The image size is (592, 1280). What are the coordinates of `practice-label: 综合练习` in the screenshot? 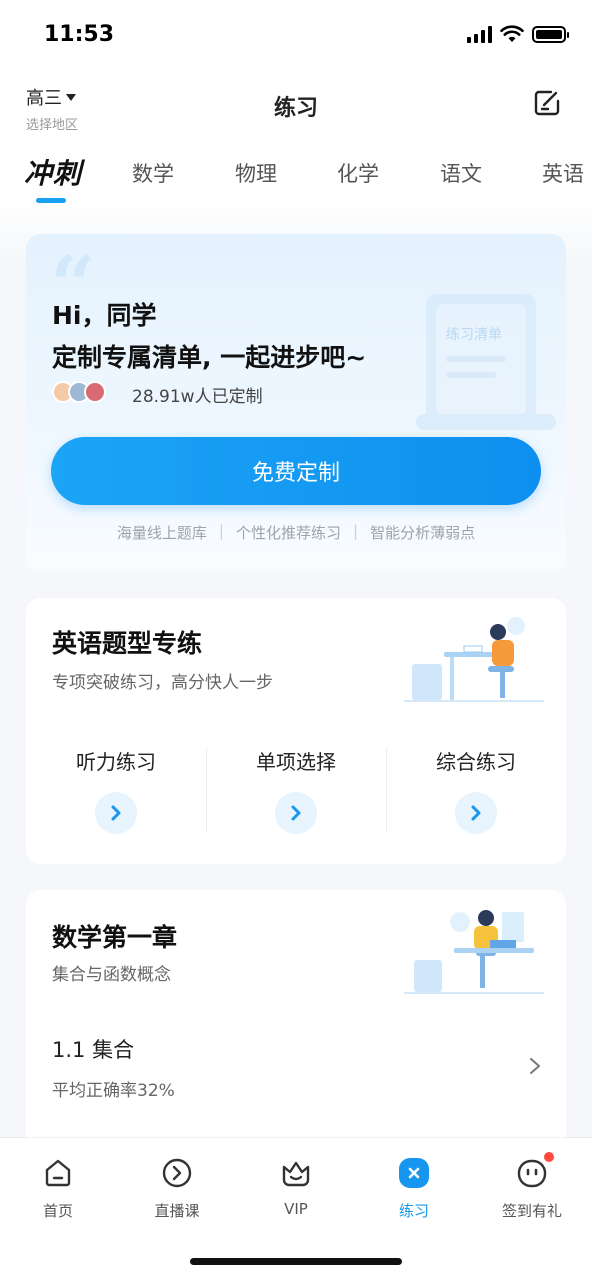 It's located at (476, 762).